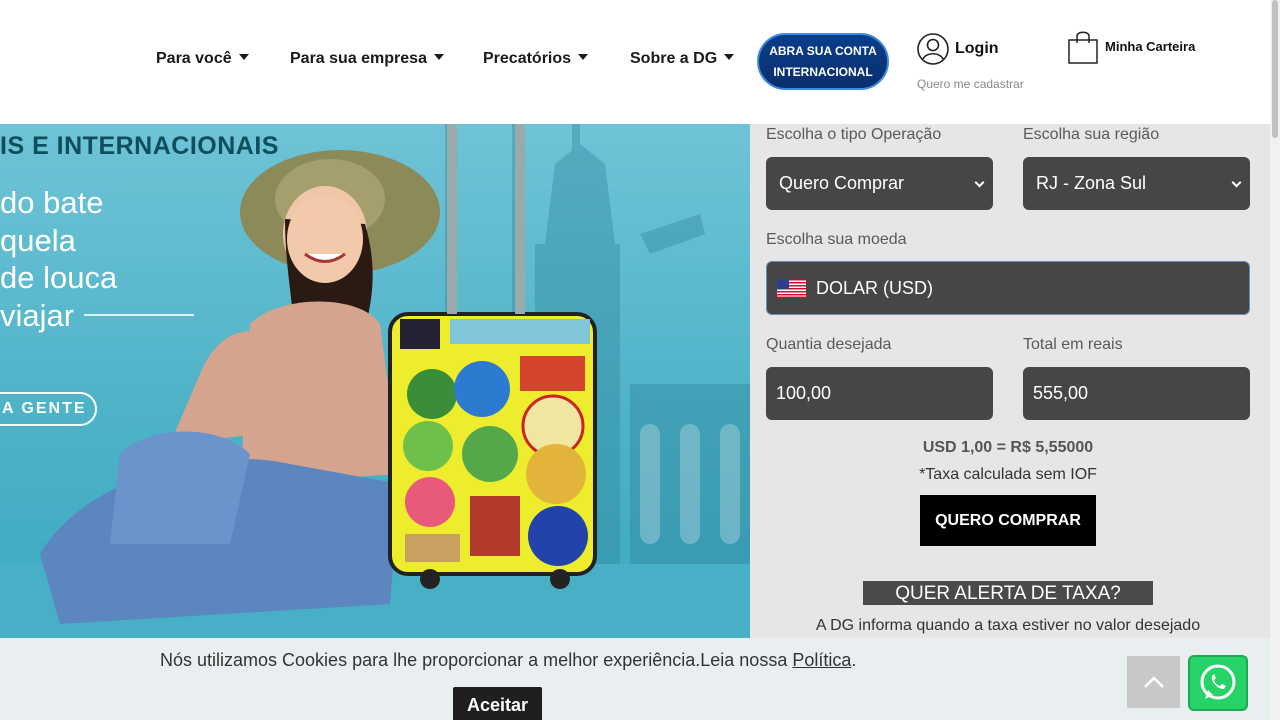 This screenshot has height=720, width=1280. I want to click on nav-label: Para você, so click(194, 58).